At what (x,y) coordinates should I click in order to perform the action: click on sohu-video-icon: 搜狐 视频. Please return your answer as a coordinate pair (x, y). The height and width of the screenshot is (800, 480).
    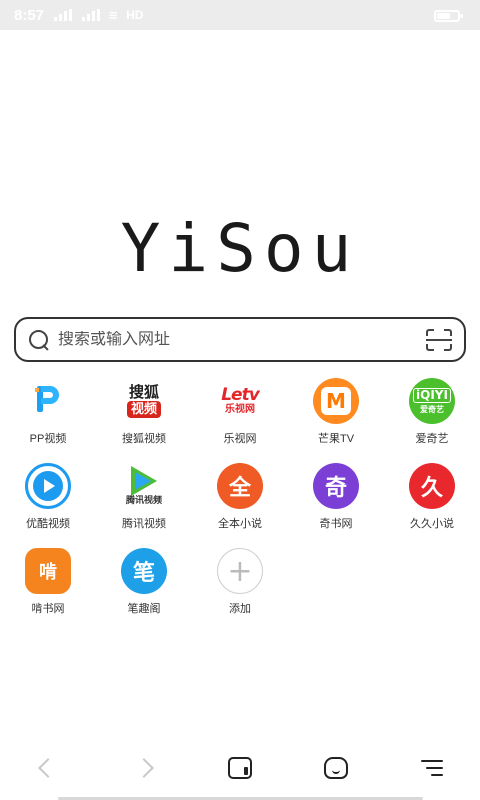
    Looking at the image, I should click on (144, 401).